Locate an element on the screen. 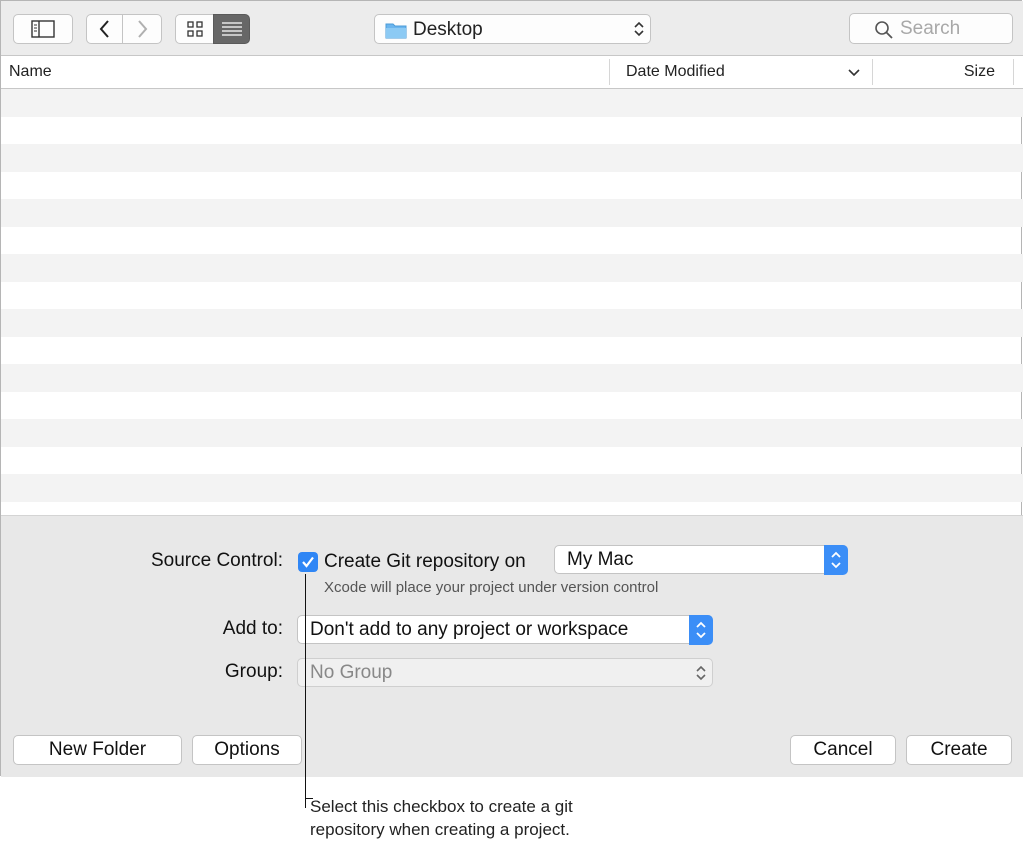 The width and height of the screenshot is (1024, 843). create-button: Create is located at coordinates (959, 750).